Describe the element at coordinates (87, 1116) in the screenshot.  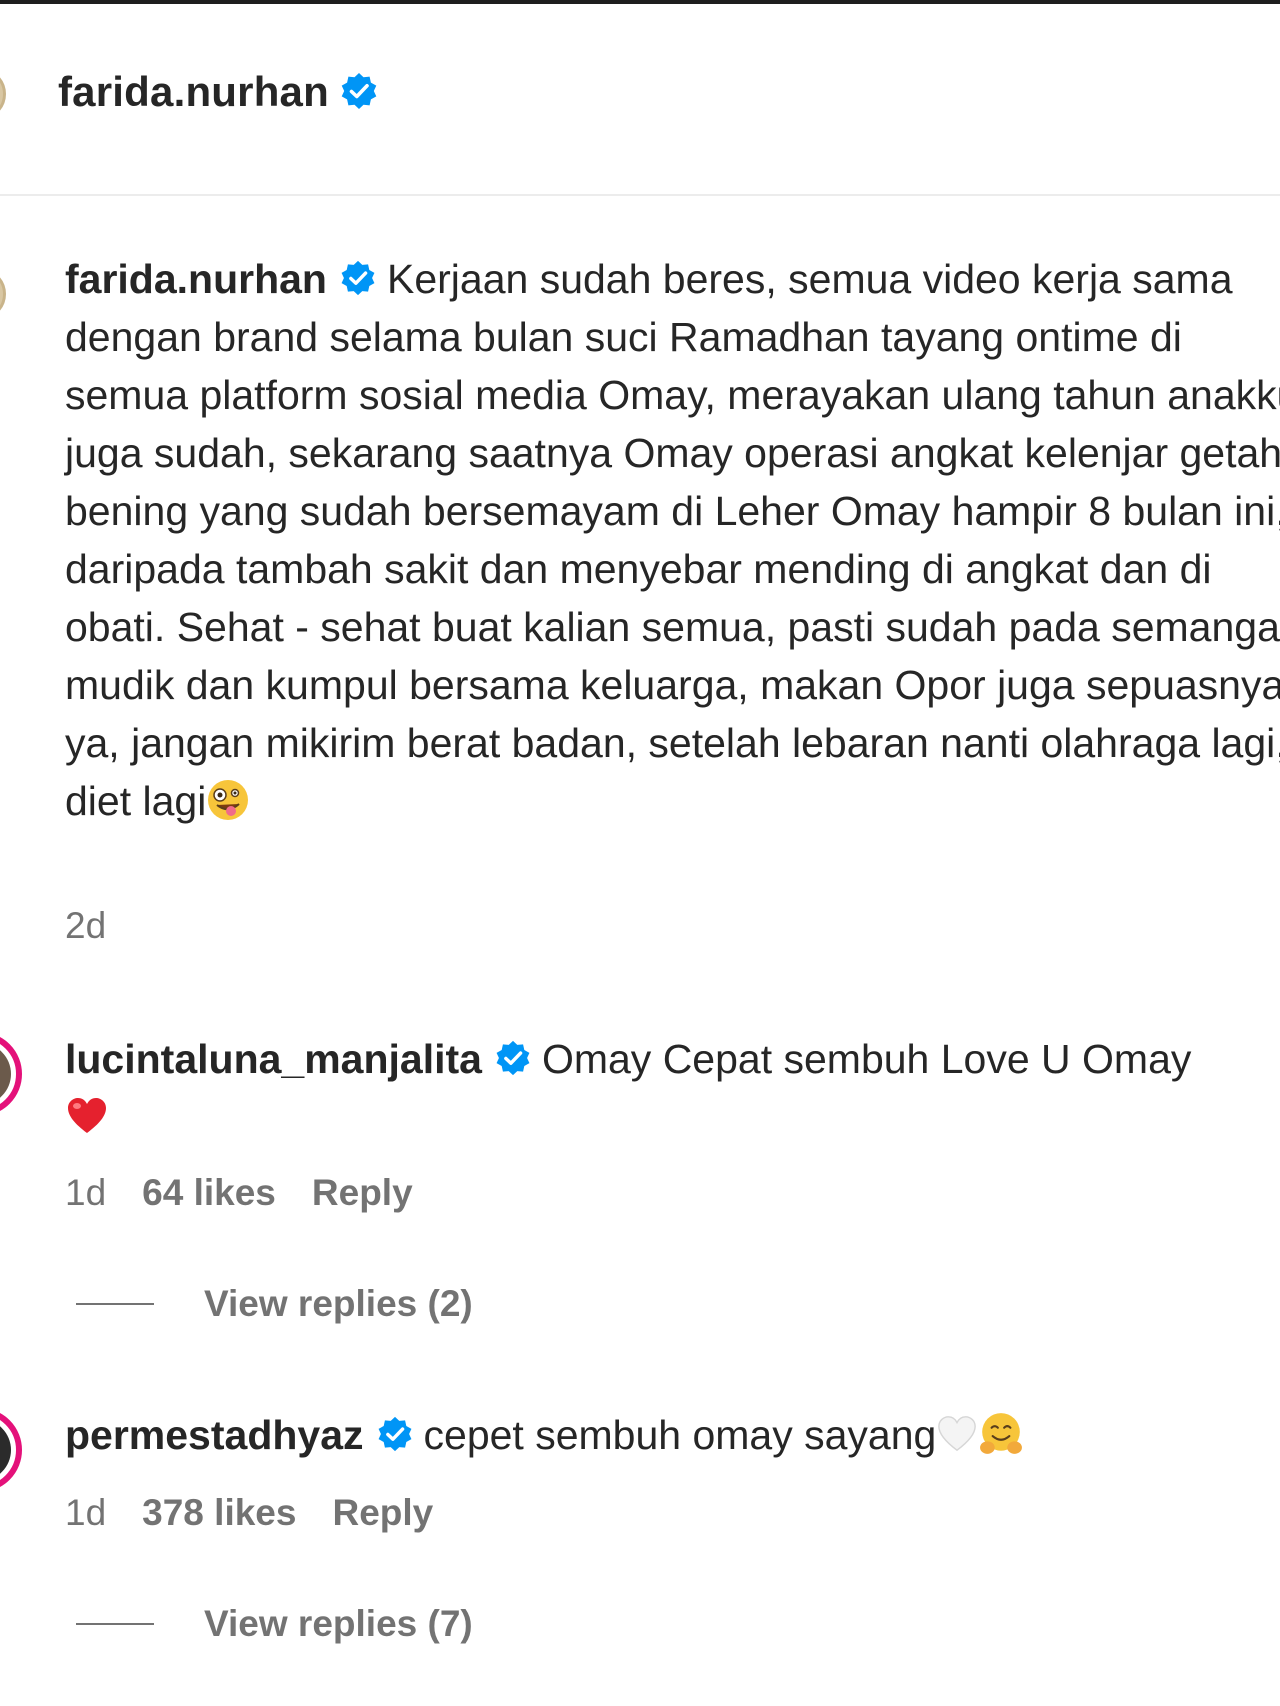
I see `red-heart-emoji-icon` at that location.